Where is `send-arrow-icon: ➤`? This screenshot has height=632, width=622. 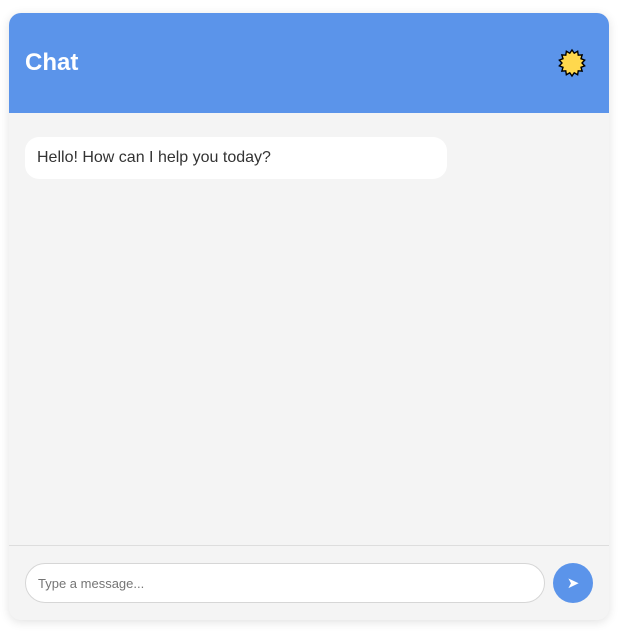 send-arrow-icon: ➤ is located at coordinates (573, 583).